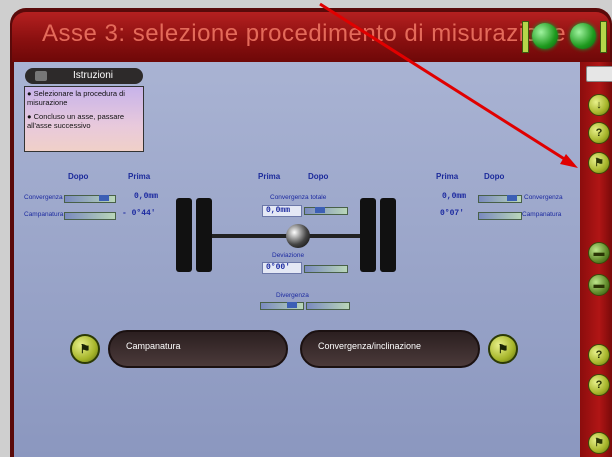 The image size is (612, 457). I want to click on center-col-before: Prima, so click(269, 176).